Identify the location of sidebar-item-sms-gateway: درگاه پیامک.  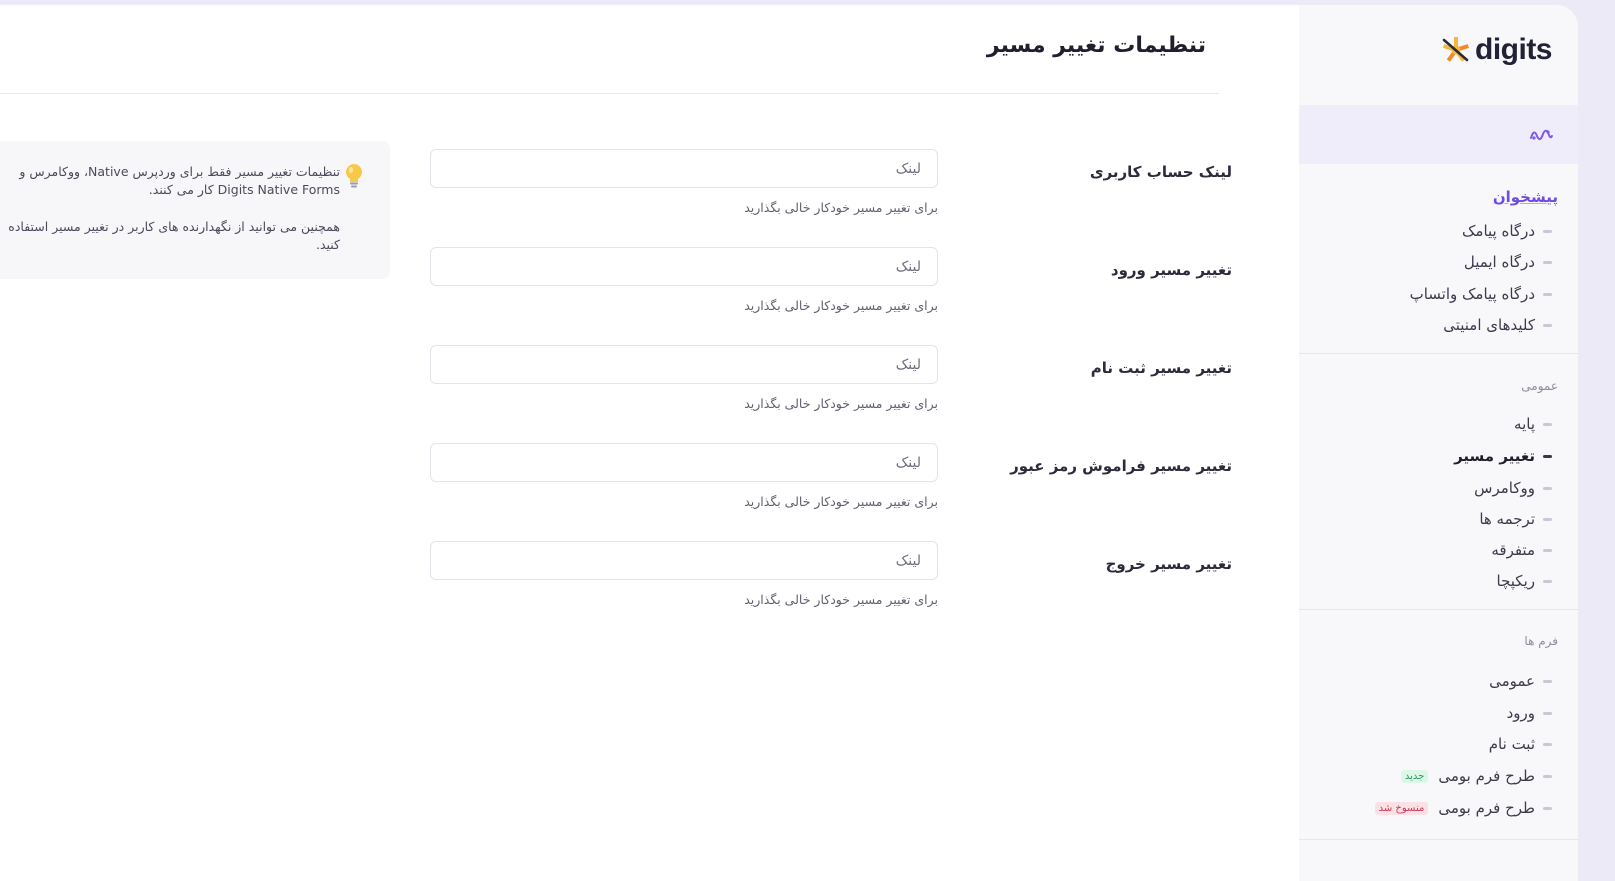
(1507, 231).